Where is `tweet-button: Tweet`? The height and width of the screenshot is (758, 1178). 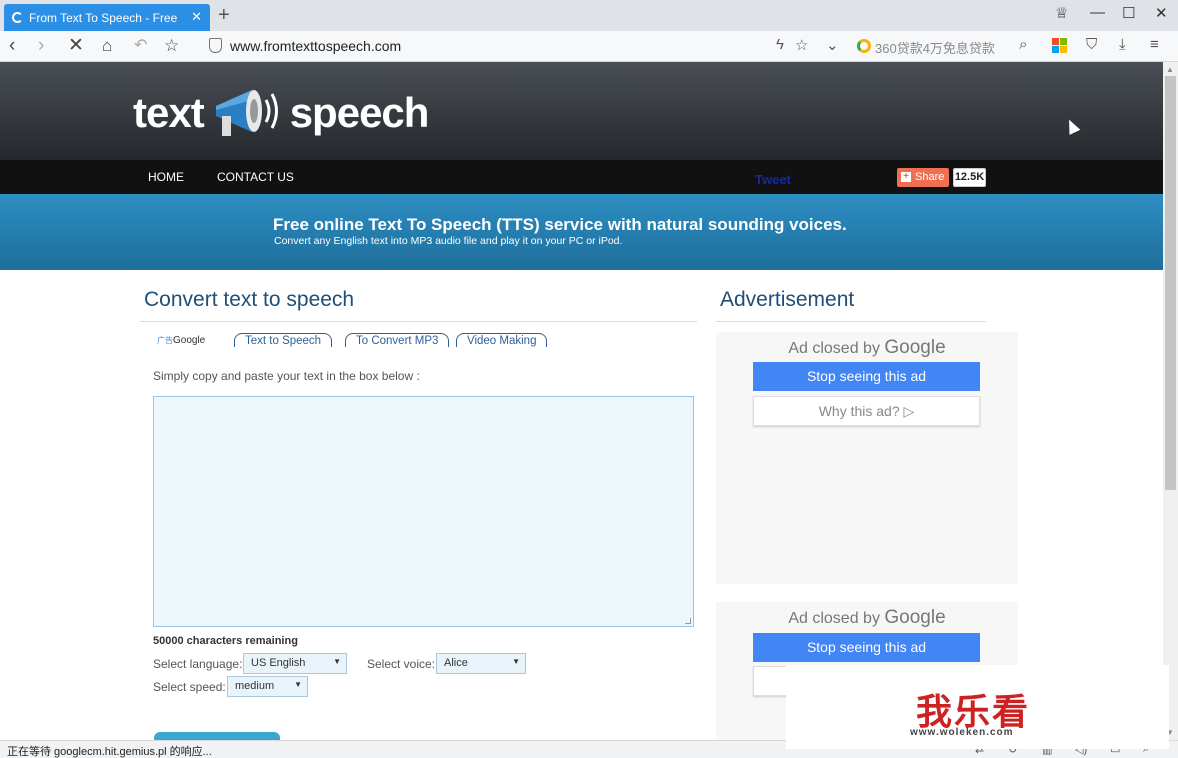
tweet-button: Tweet is located at coordinates (773, 179).